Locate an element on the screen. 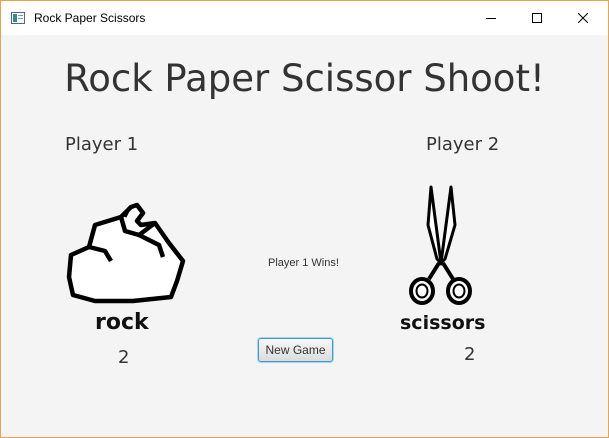 The width and height of the screenshot is (609, 438). minimize-icon is located at coordinates (491, 18).